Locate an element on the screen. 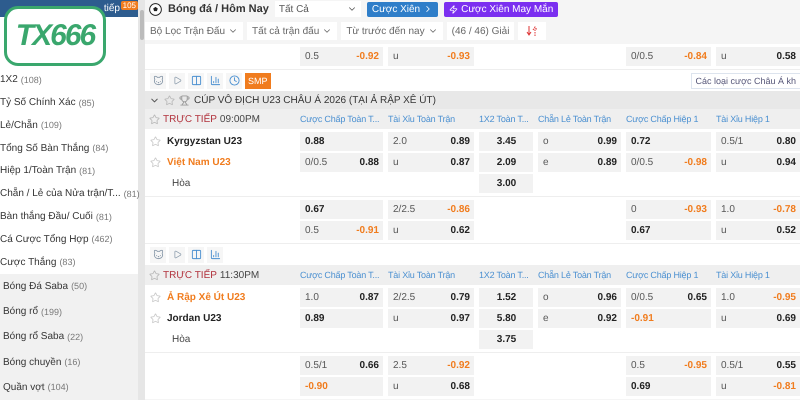 This screenshot has width=800, height=400. odds-cell: u 0.58 is located at coordinates (758, 56).